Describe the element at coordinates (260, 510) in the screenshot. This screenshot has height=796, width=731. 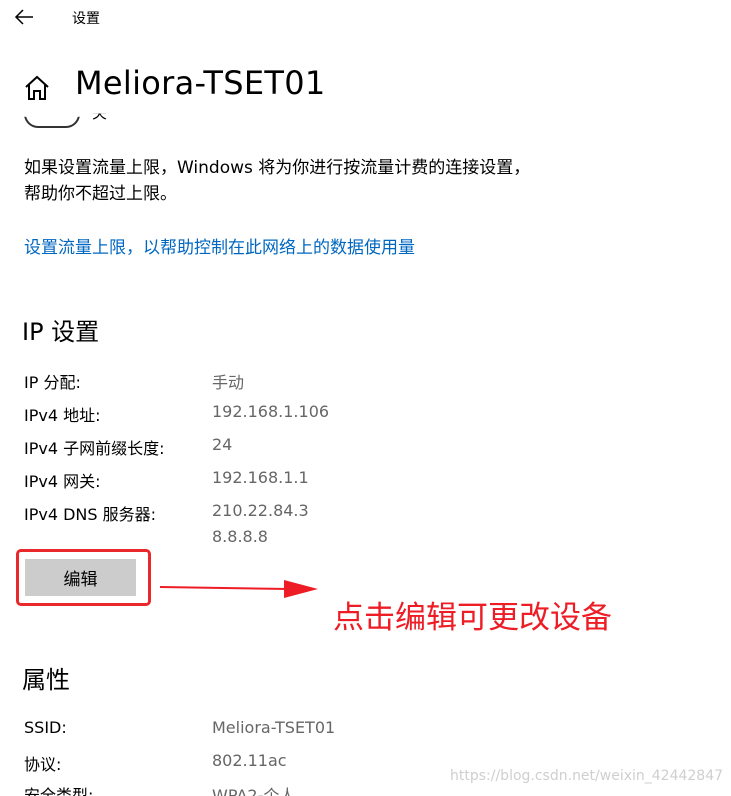
I see `ipv4-dns-value-primary: 210.22.84.3` at that location.